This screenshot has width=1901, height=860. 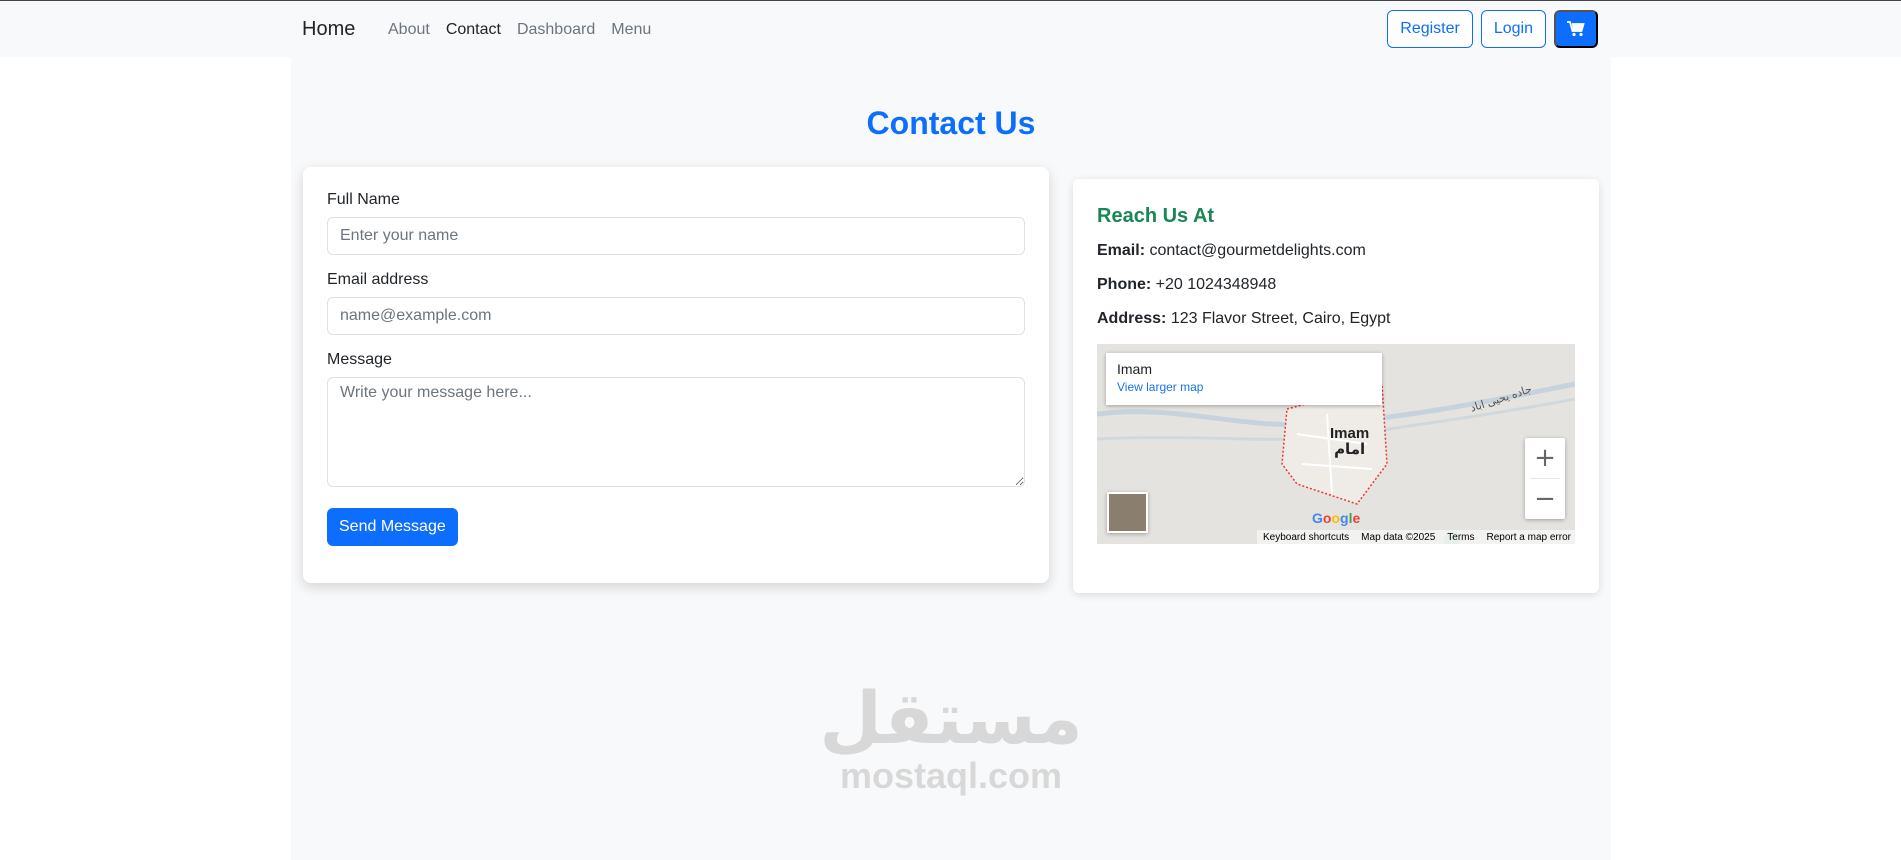 What do you see at coordinates (951, 775) in the screenshot?
I see `watermark-latin: mostaql.com` at bounding box center [951, 775].